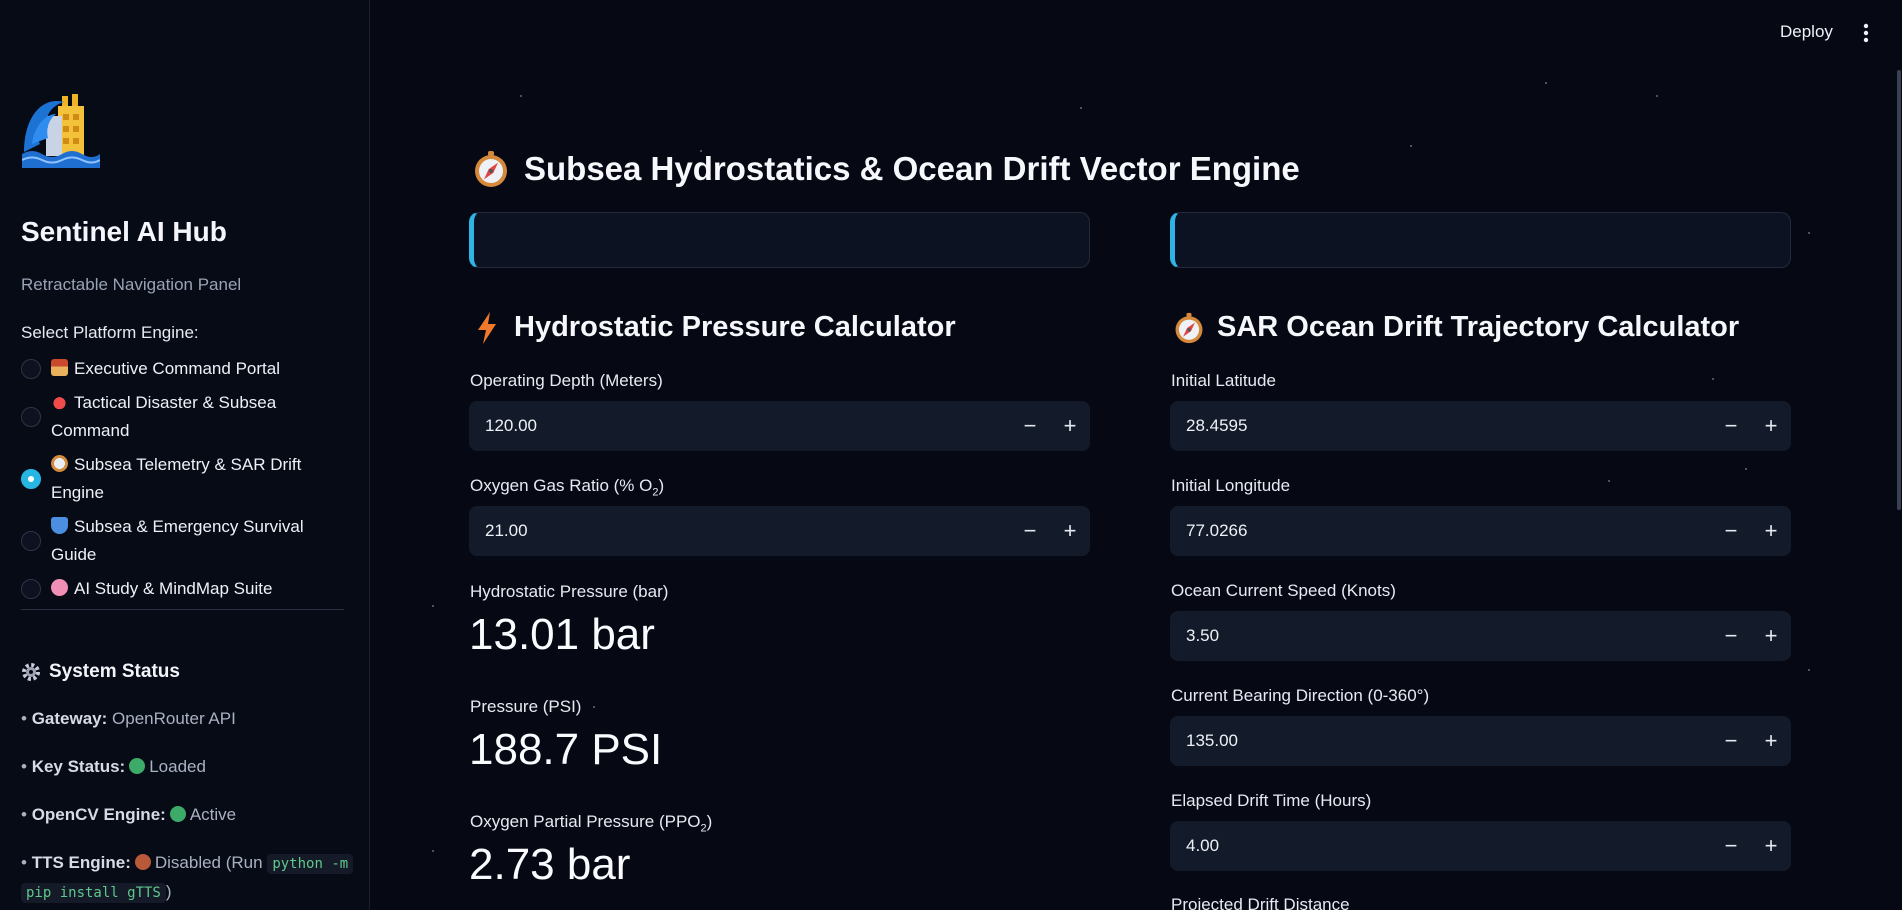 Image resolution: width=1902 pixels, height=910 pixels. I want to click on hydrostatic-pressure-value: 13.01 bar, so click(562, 634).